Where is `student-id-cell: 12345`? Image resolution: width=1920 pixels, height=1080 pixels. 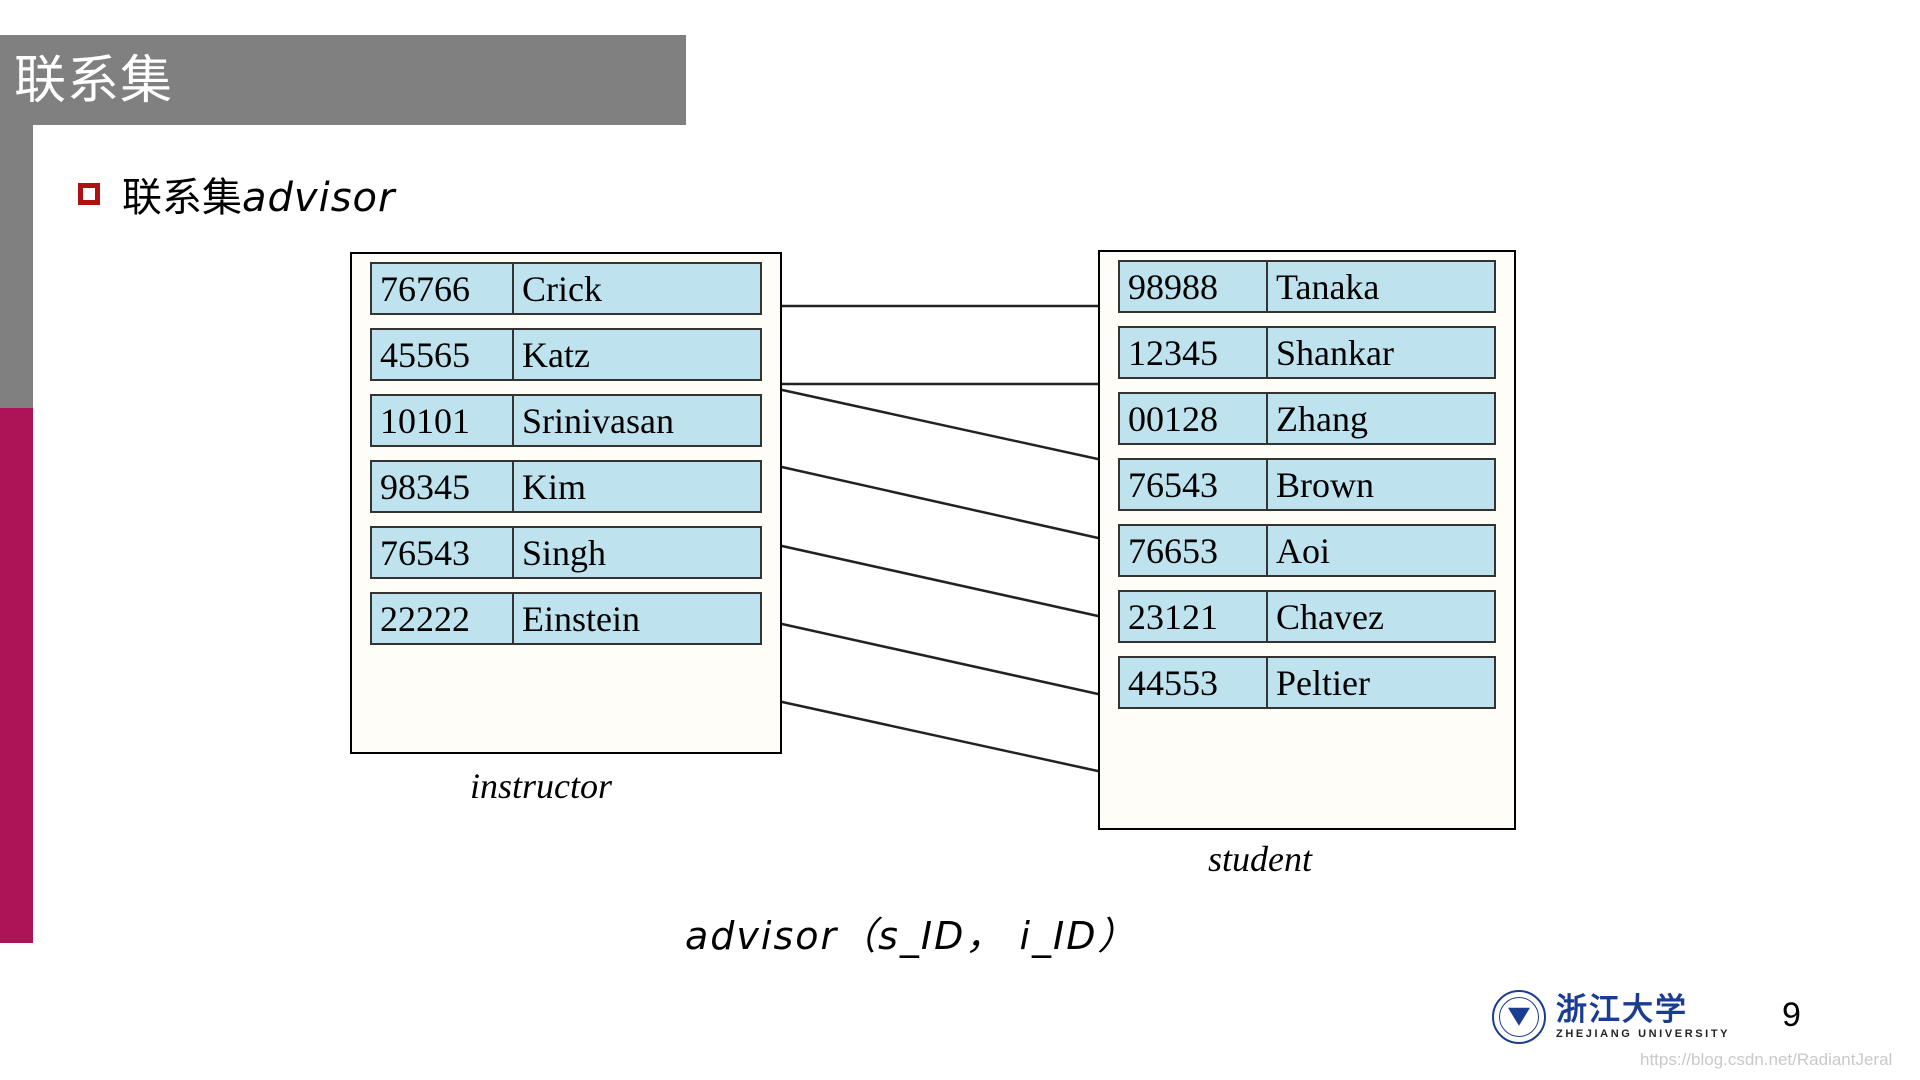 student-id-cell: 12345 is located at coordinates (1194, 352).